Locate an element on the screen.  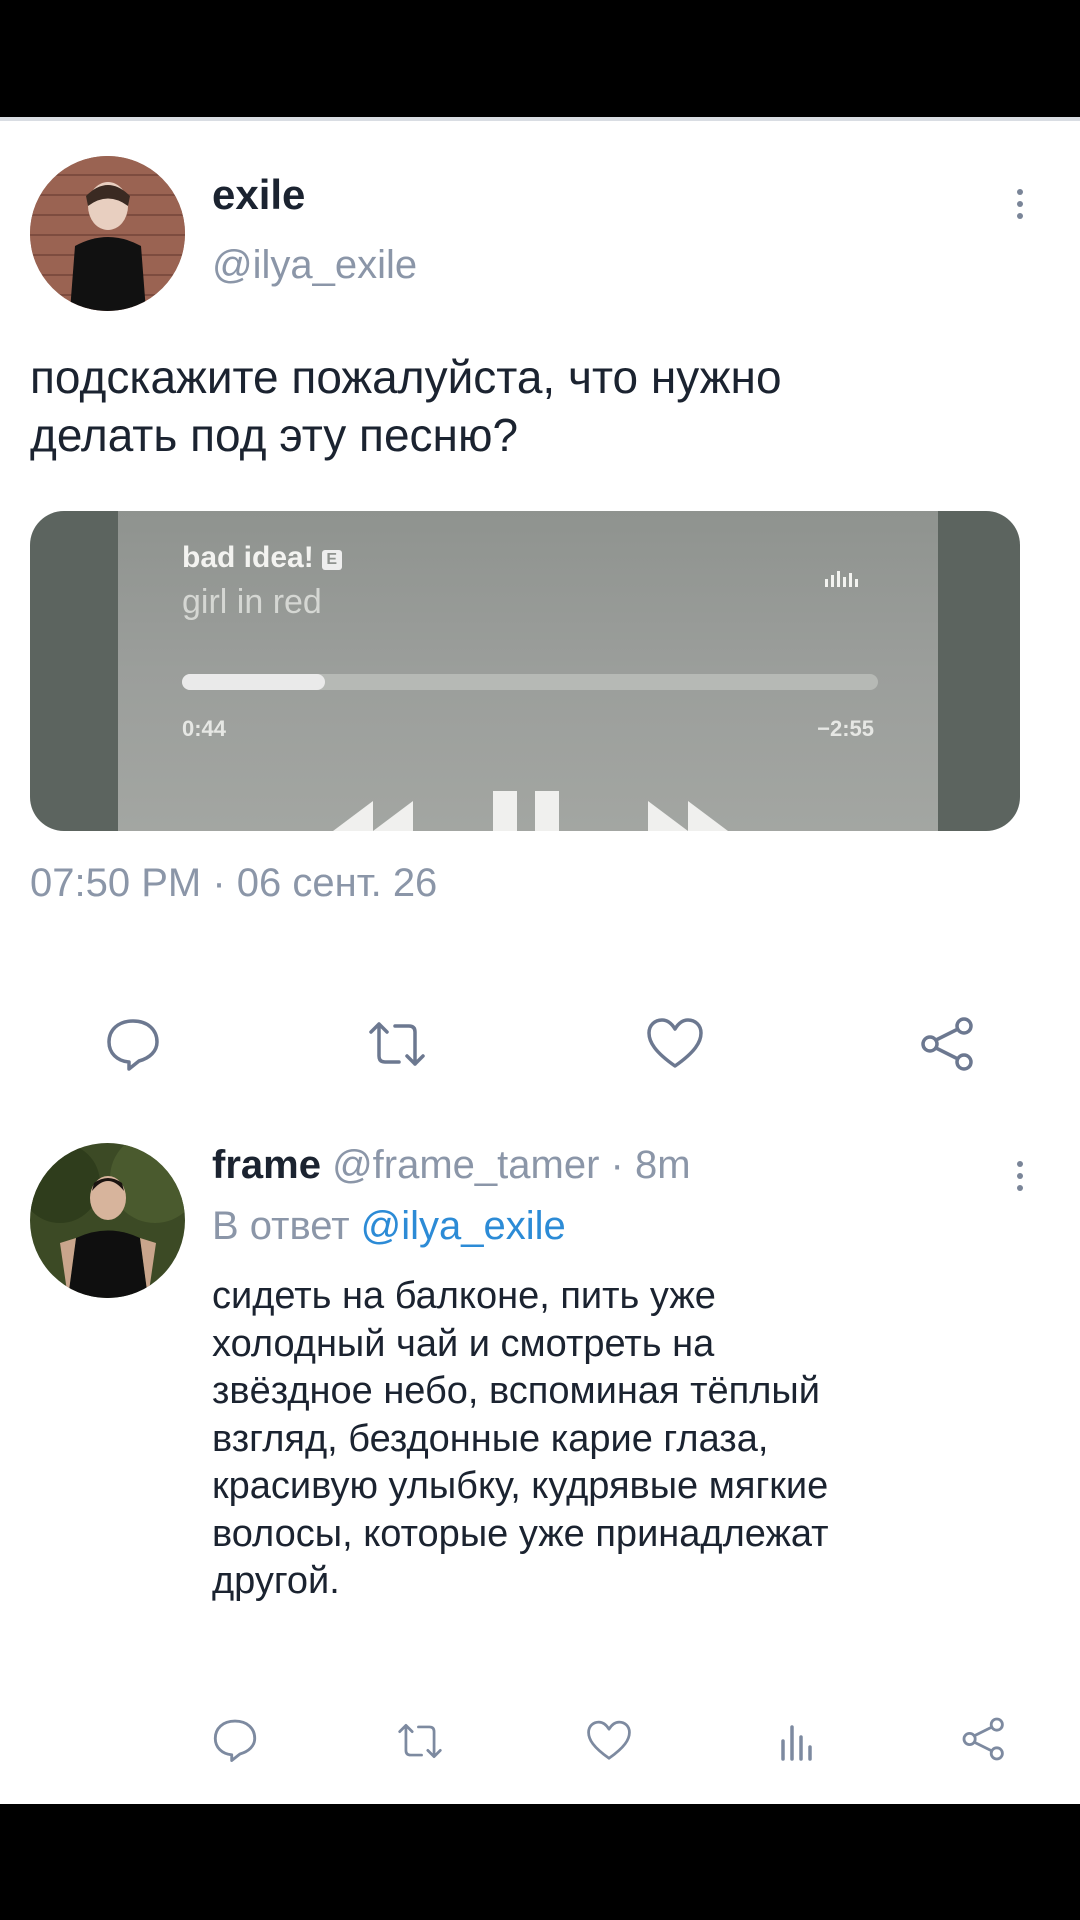
tweet-text-line: делать под эту песню? is located at coordinates (274, 434).